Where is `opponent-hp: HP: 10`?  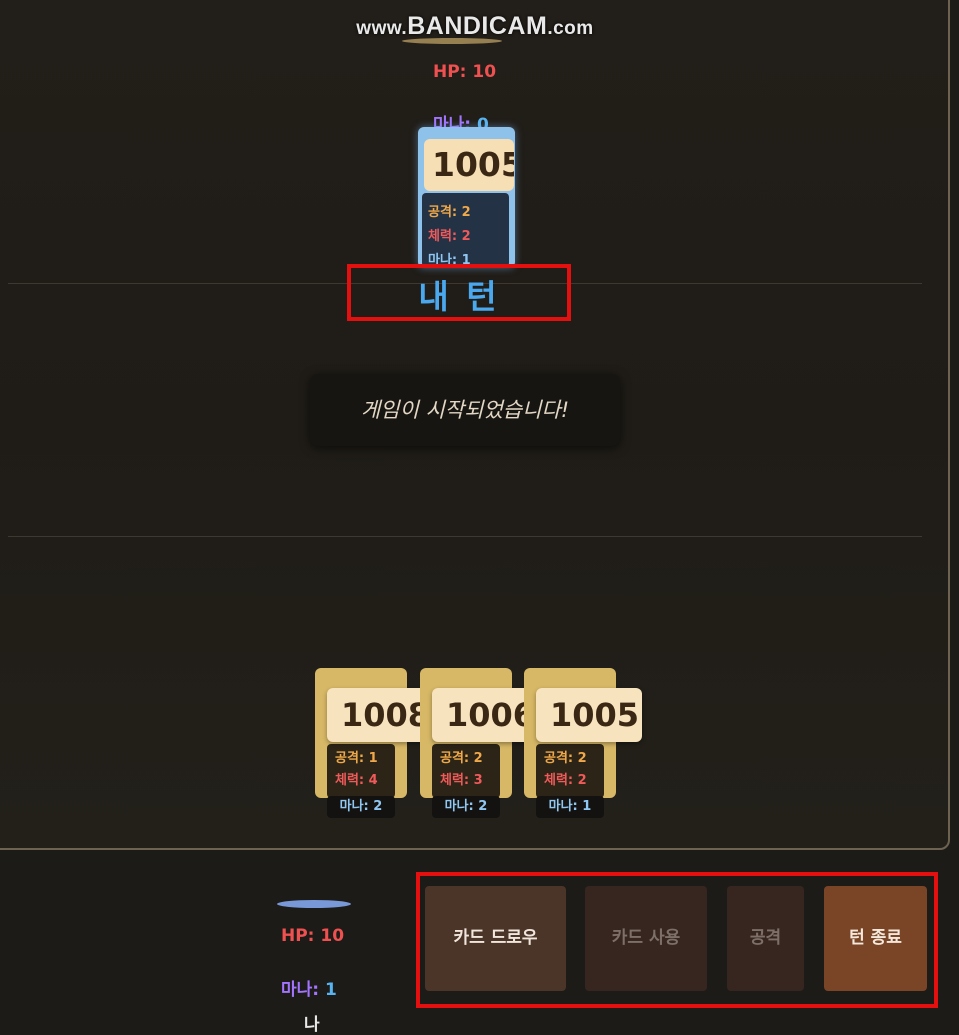
opponent-hp: HP: 10 is located at coordinates (465, 72).